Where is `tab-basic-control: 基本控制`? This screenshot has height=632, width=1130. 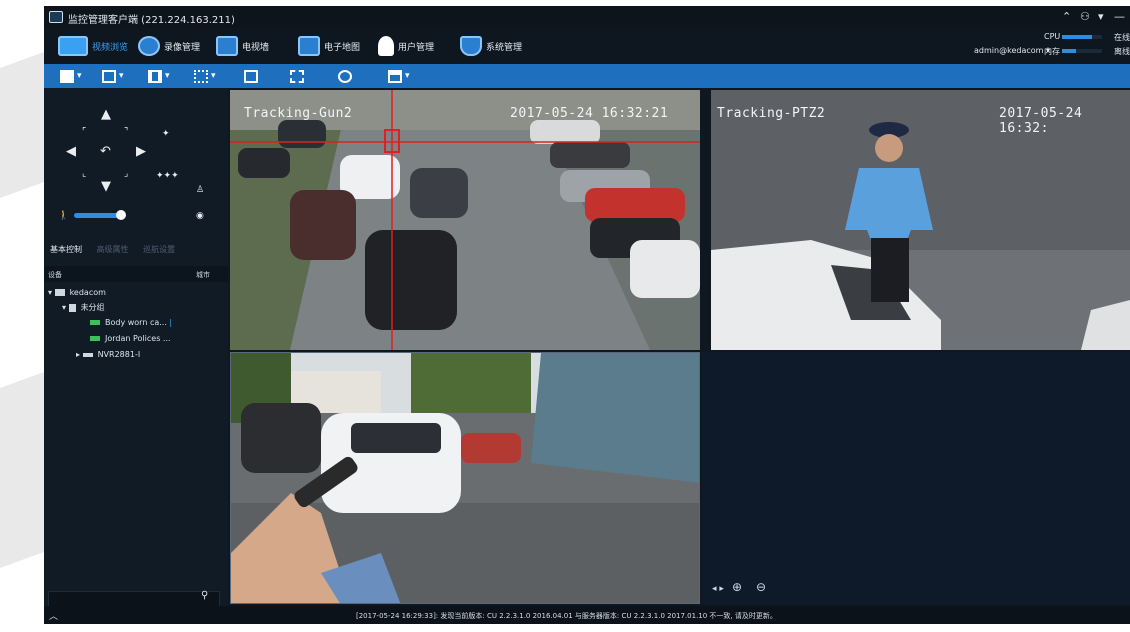 tab-basic-control: 基本控制 is located at coordinates (66, 249).